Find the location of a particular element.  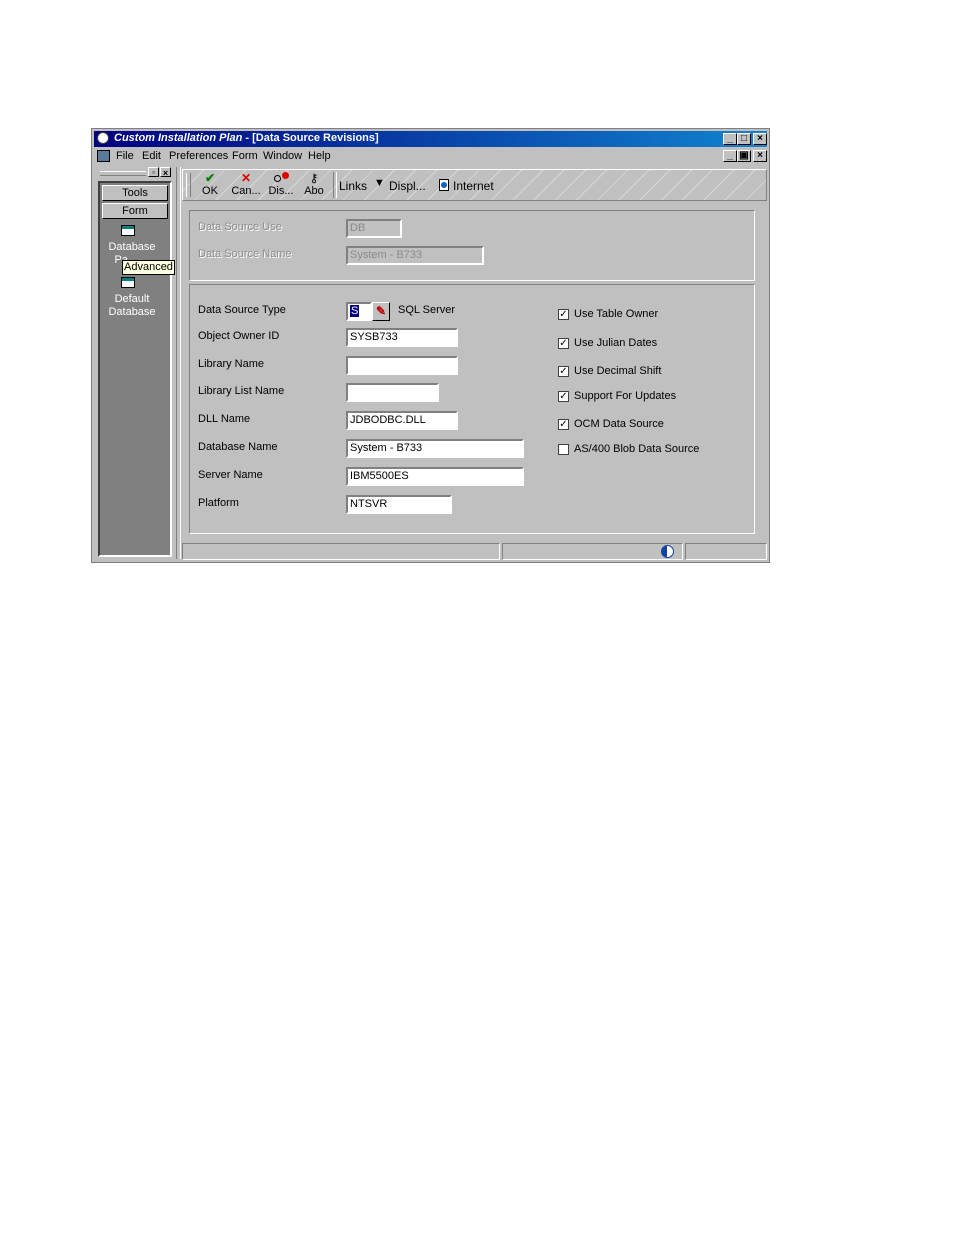

menu-window: Window is located at coordinates (282, 156).